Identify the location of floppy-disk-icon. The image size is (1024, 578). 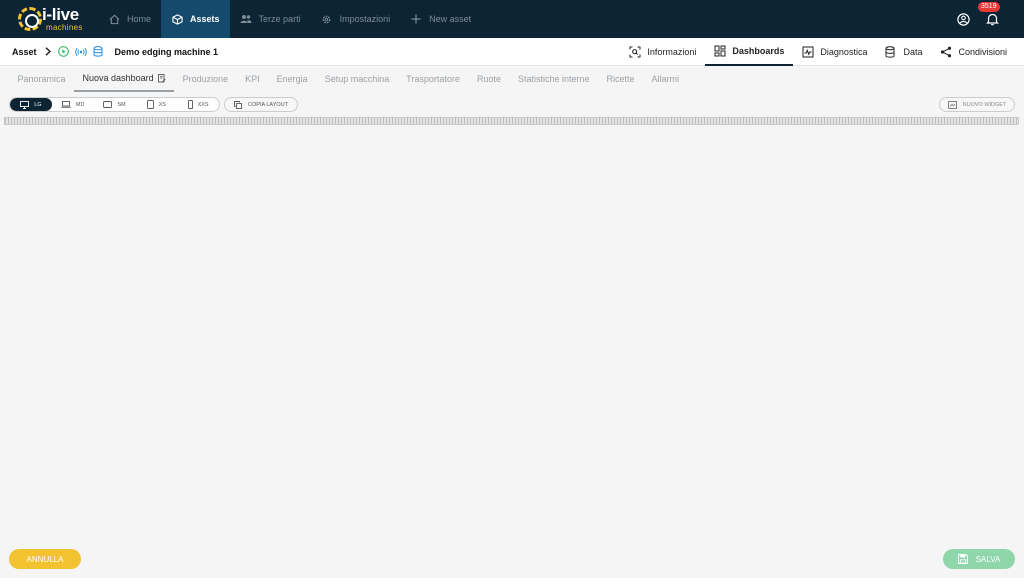
(962, 559).